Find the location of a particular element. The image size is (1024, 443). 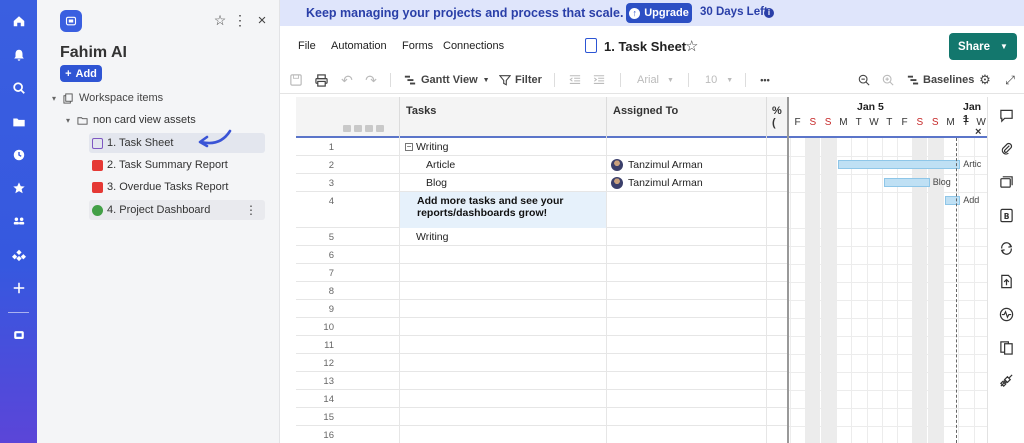

font-size-dropdown: 10 ▼ is located at coordinates (719, 80).